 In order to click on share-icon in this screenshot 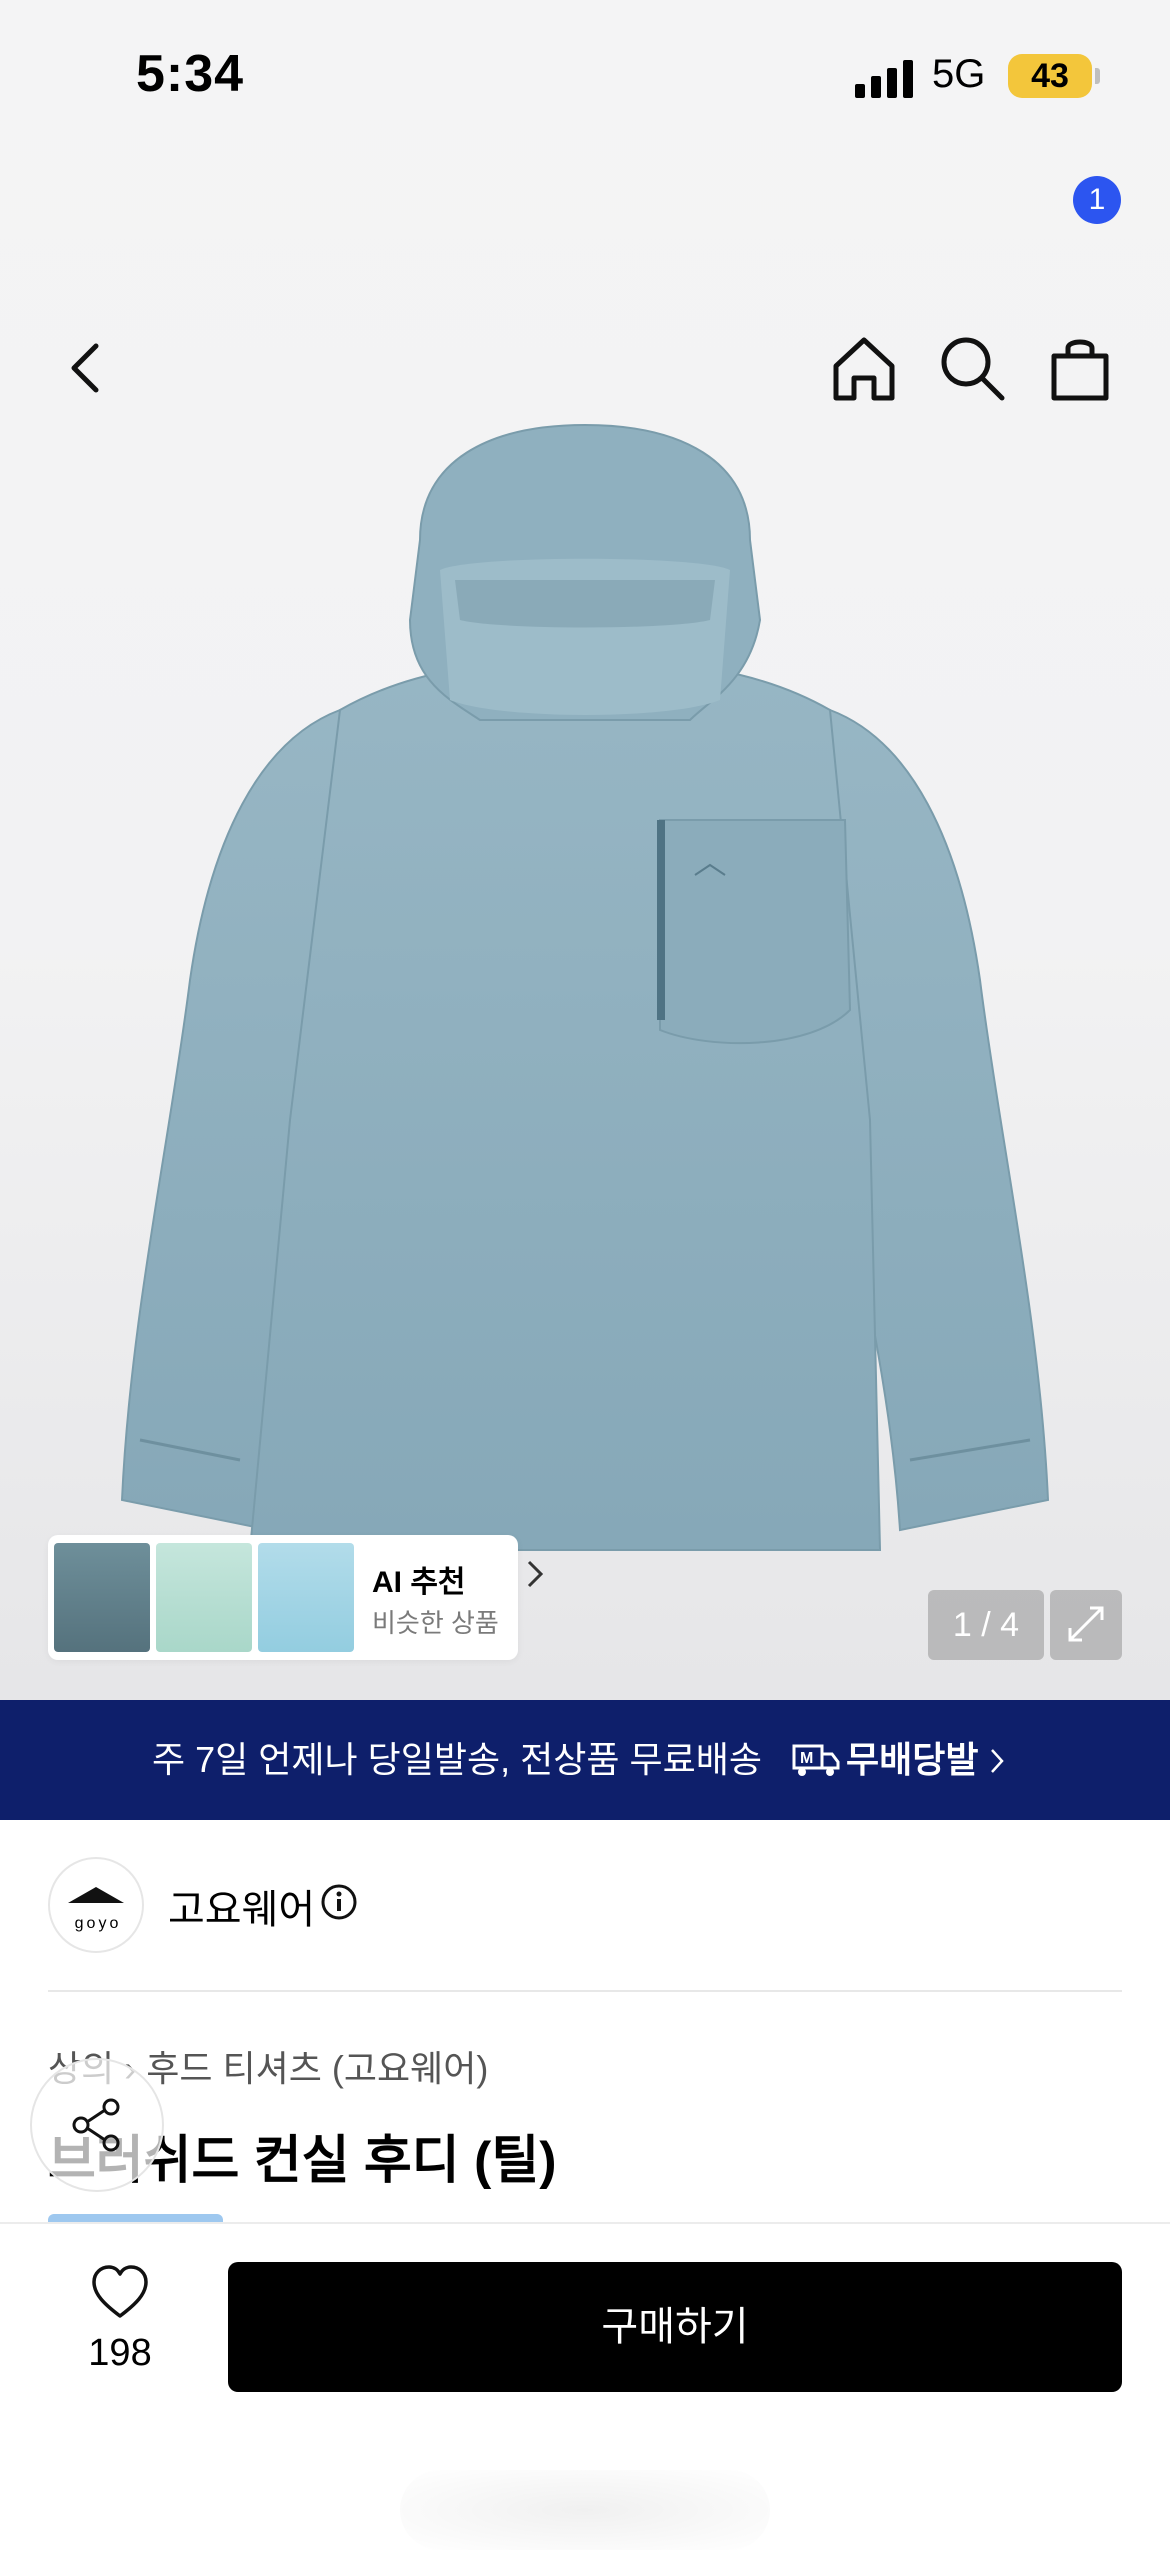, I will do `click(96, 2125)`.